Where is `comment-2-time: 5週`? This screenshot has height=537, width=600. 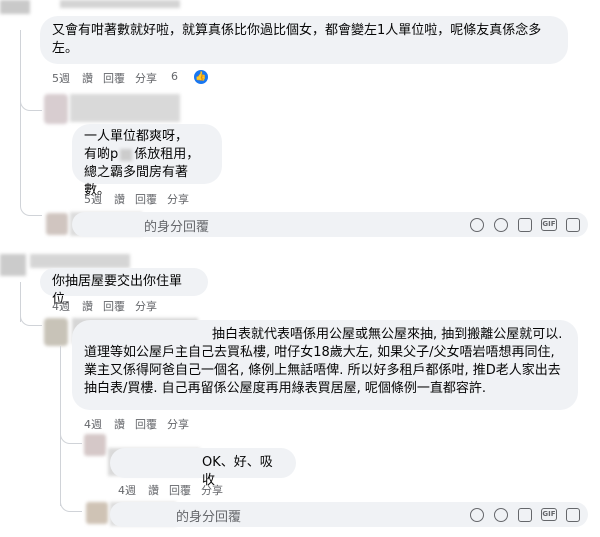
comment-2-time: 5週 is located at coordinates (93, 199).